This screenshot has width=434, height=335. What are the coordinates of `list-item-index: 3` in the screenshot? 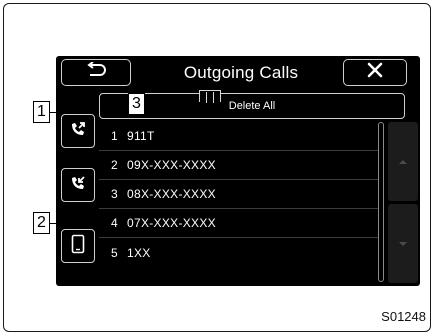 It's located at (114, 194).